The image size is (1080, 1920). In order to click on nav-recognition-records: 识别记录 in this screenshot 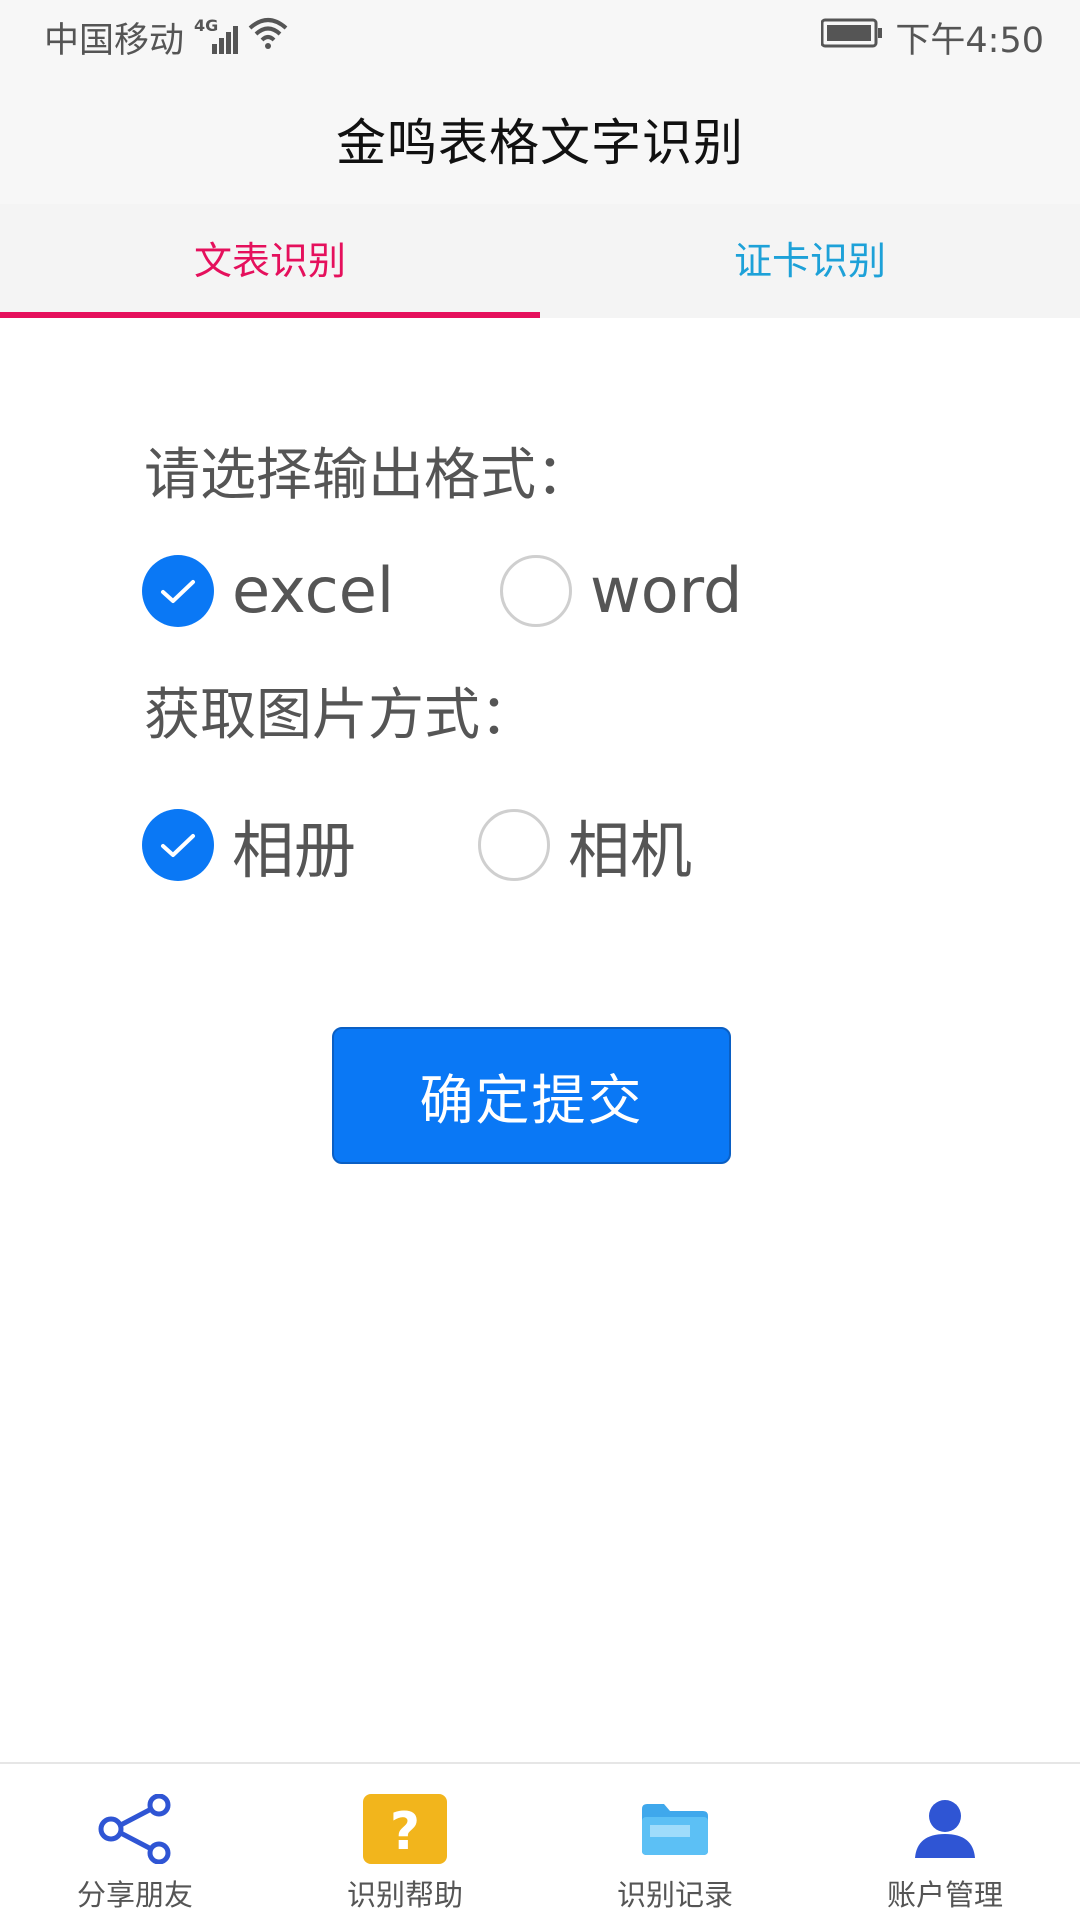, I will do `click(675, 1842)`.